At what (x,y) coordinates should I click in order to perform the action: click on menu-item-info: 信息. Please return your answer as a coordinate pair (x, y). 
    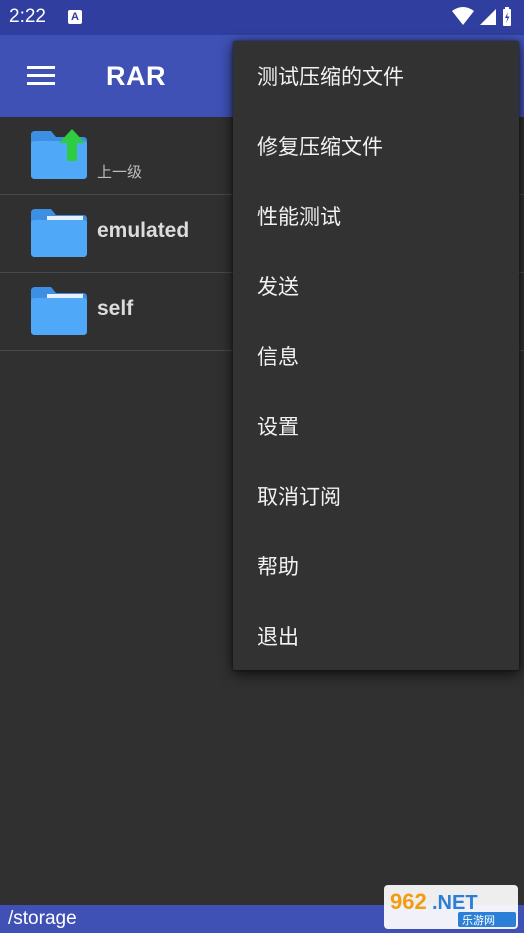
    Looking at the image, I should click on (376, 356).